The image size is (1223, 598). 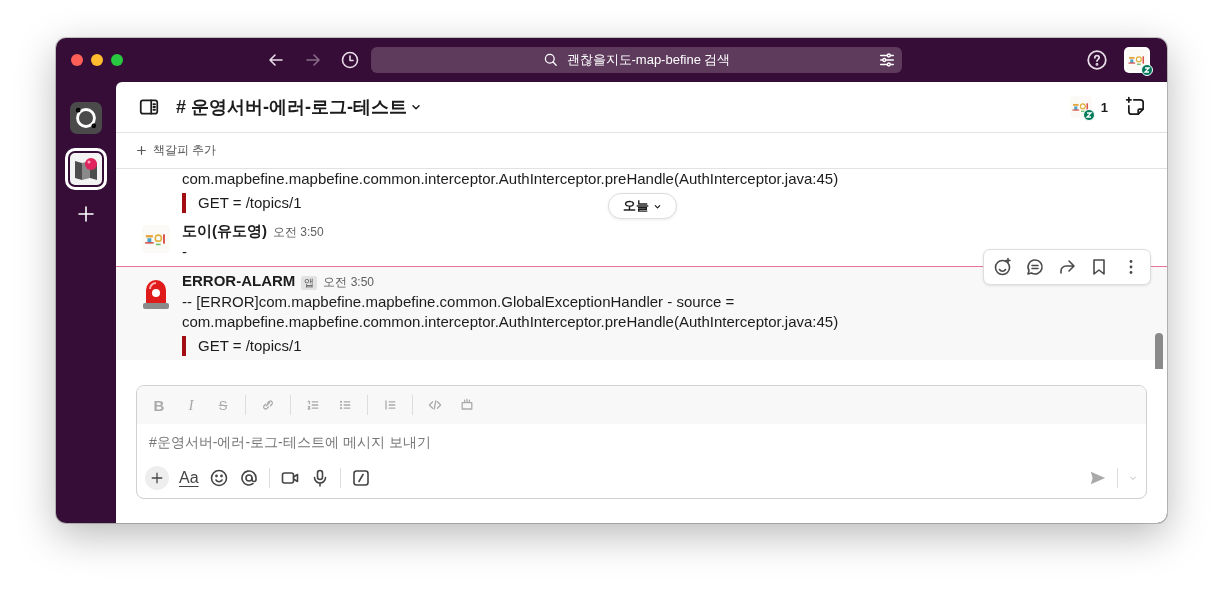 I want to click on history-icon, so click(x=350, y=60).